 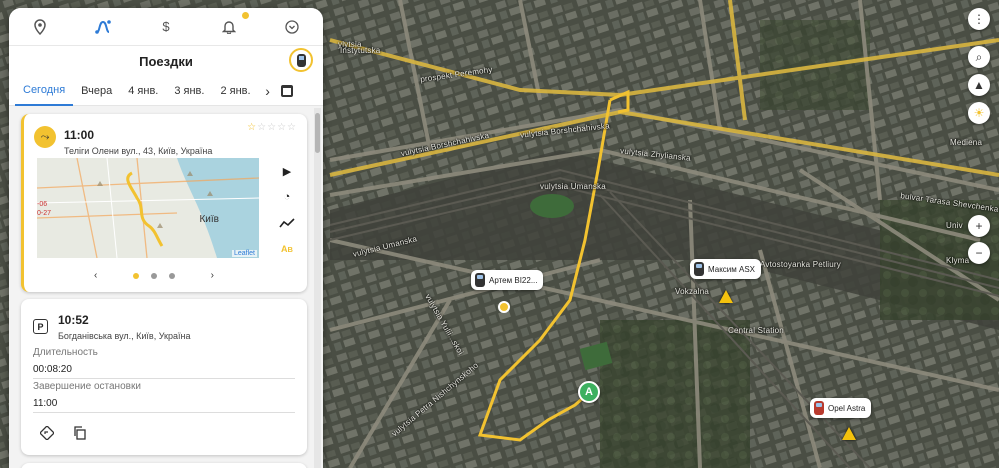 What do you see at coordinates (692, 291) in the screenshot?
I see `street-label: Vokzalna` at bounding box center [692, 291].